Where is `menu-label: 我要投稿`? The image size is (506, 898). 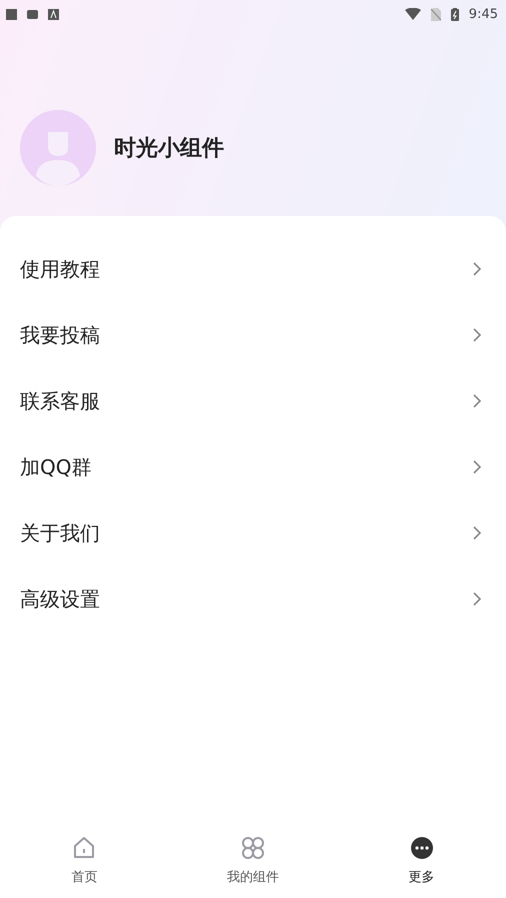 menu-label: 我要投稿 is located at coordinates (60, 335).